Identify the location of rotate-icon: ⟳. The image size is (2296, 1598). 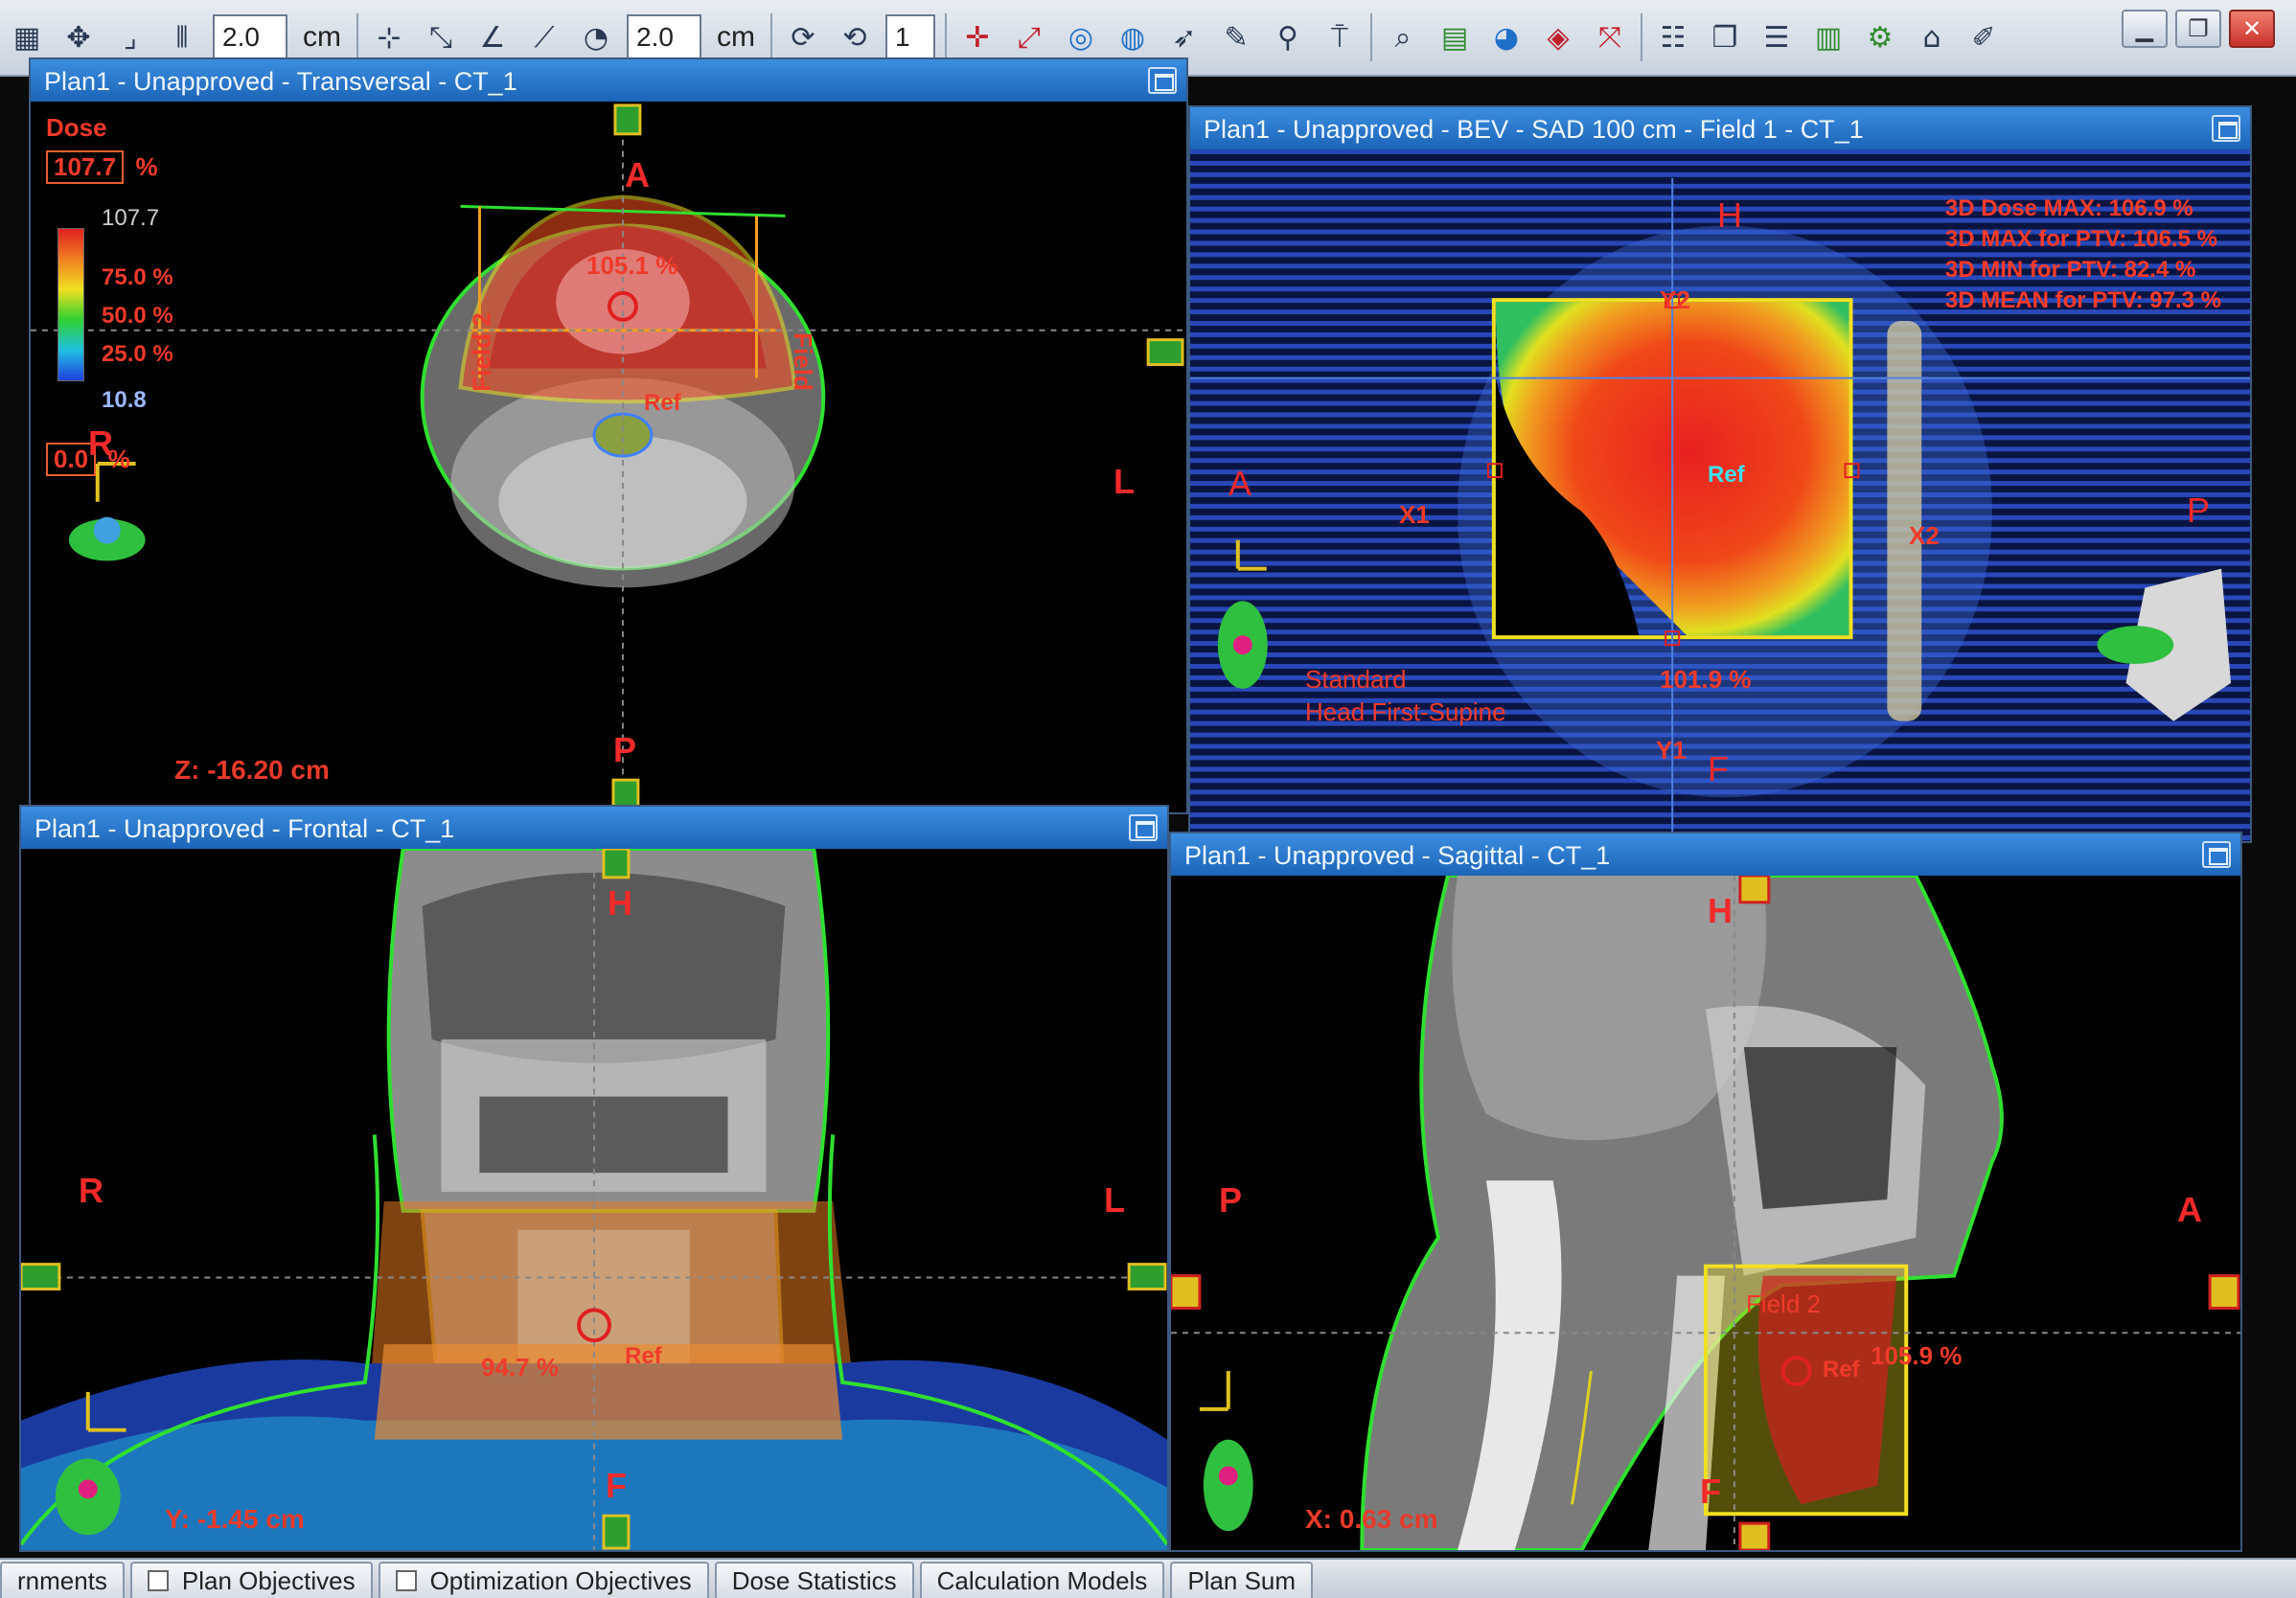
(803, 37).